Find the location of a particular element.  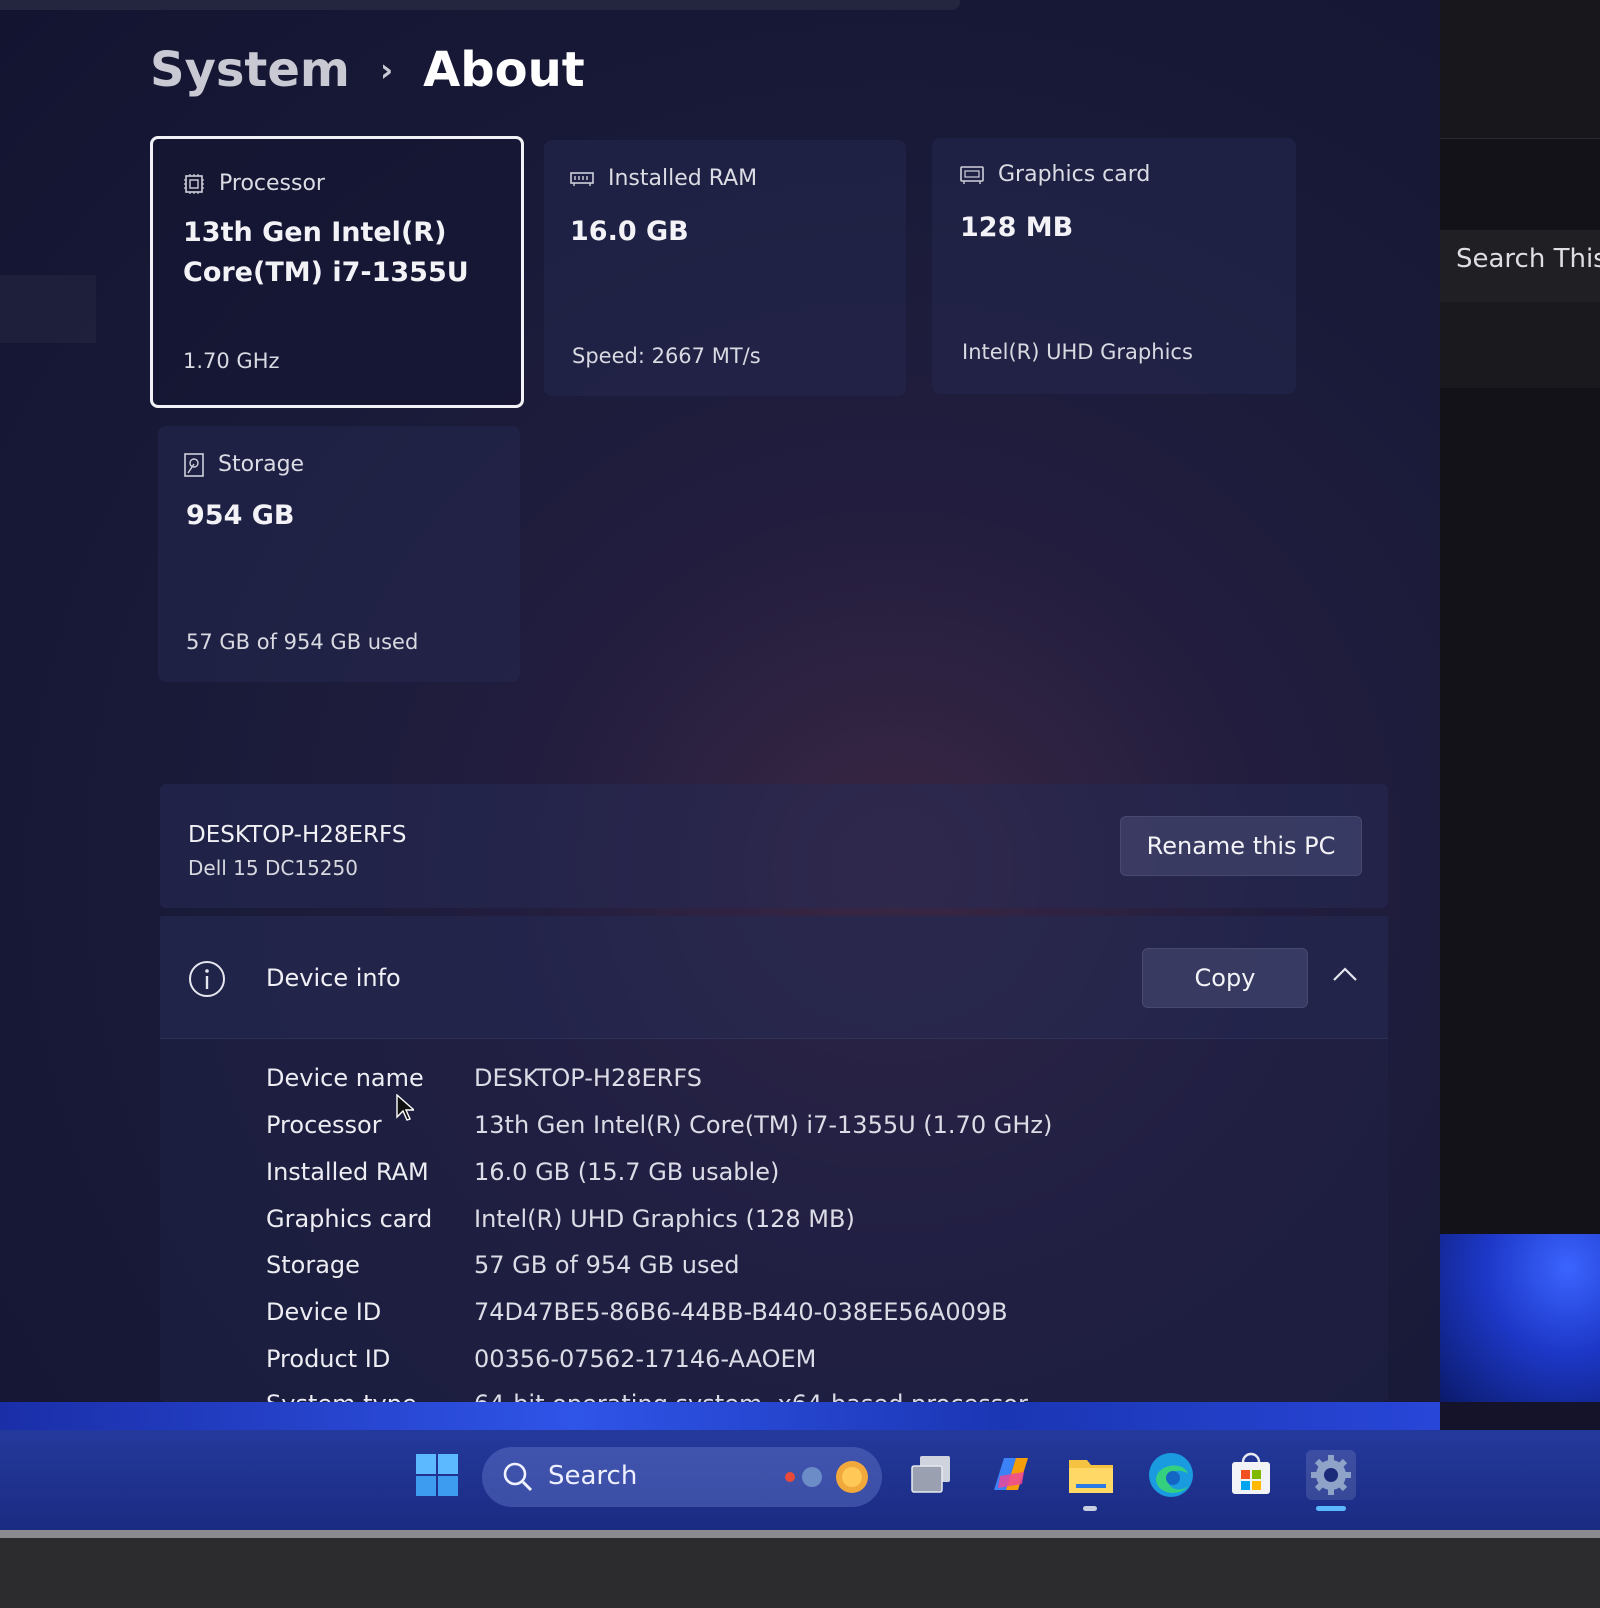

search-this-pc-box: Search This PC is located at coordinates (1520, 266).